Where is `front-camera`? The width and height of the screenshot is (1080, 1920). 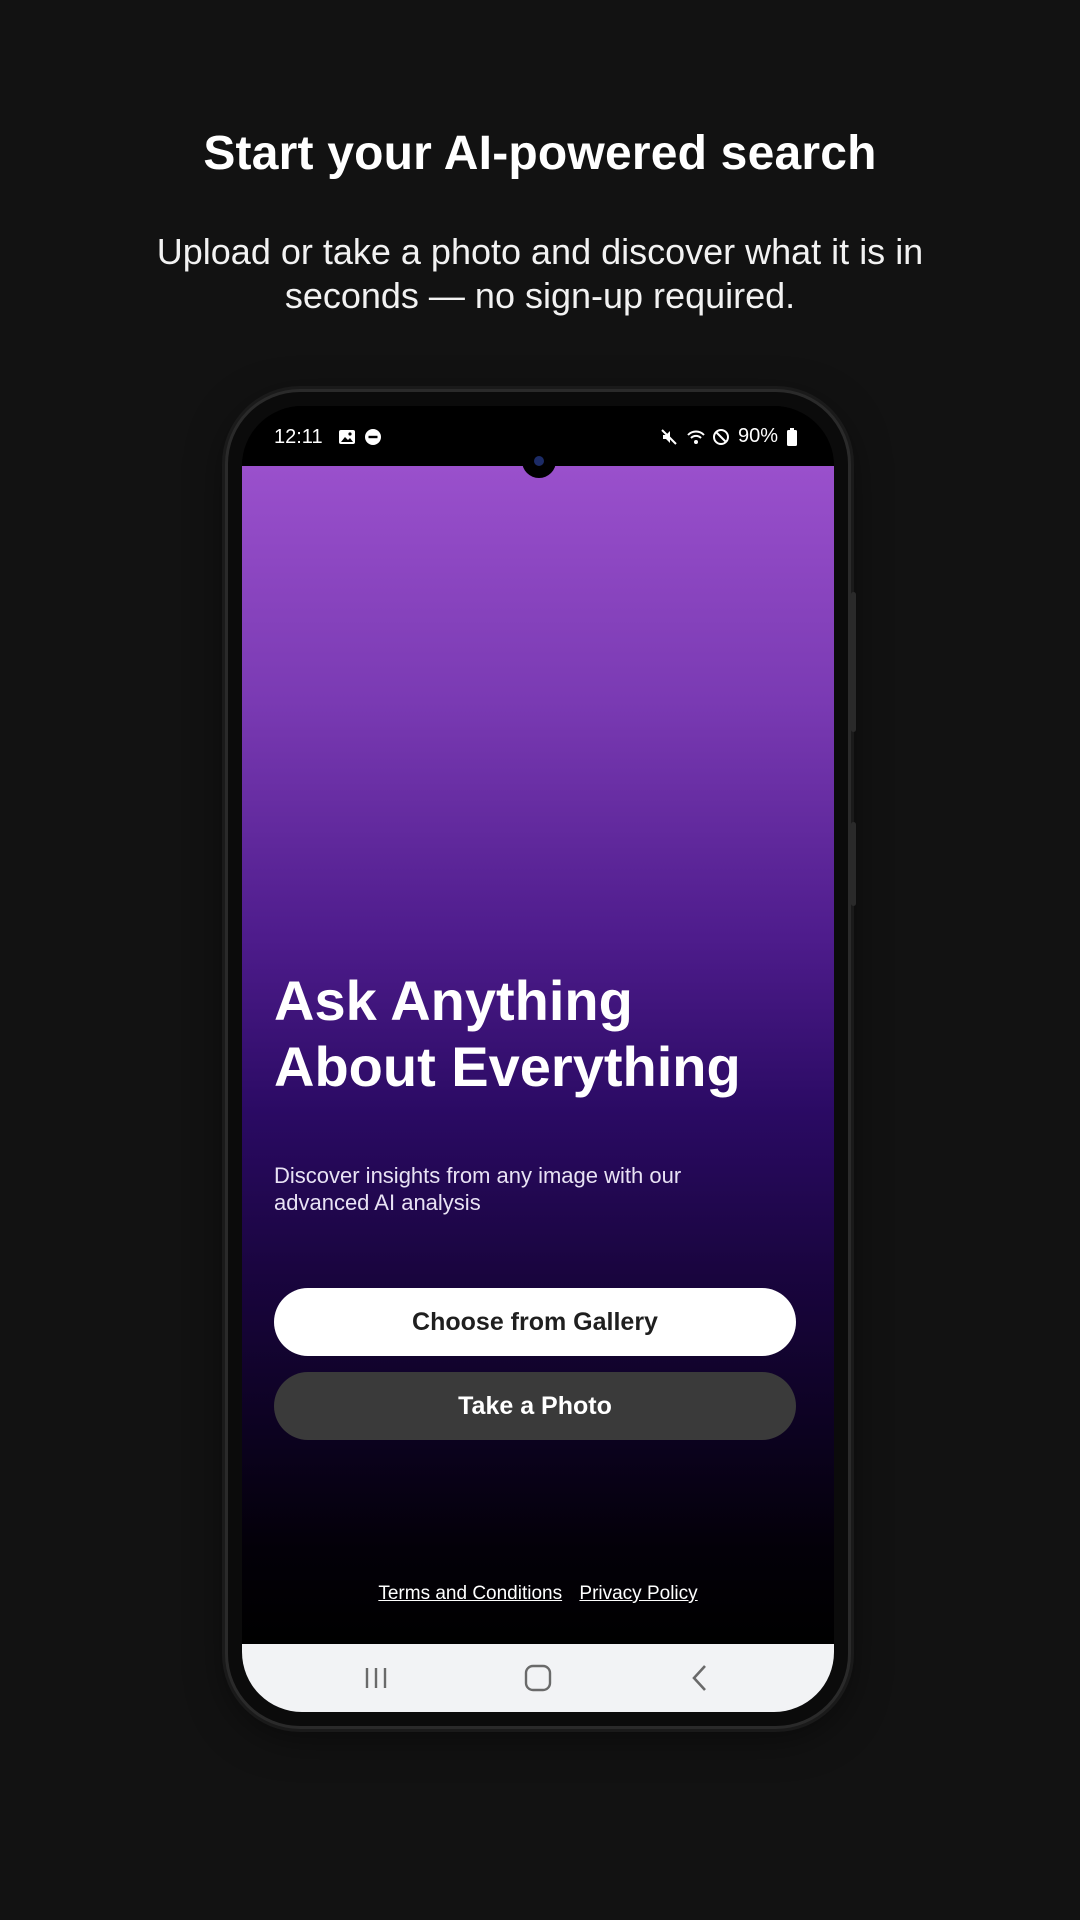
front-camera is located at coordinates (539, 461).